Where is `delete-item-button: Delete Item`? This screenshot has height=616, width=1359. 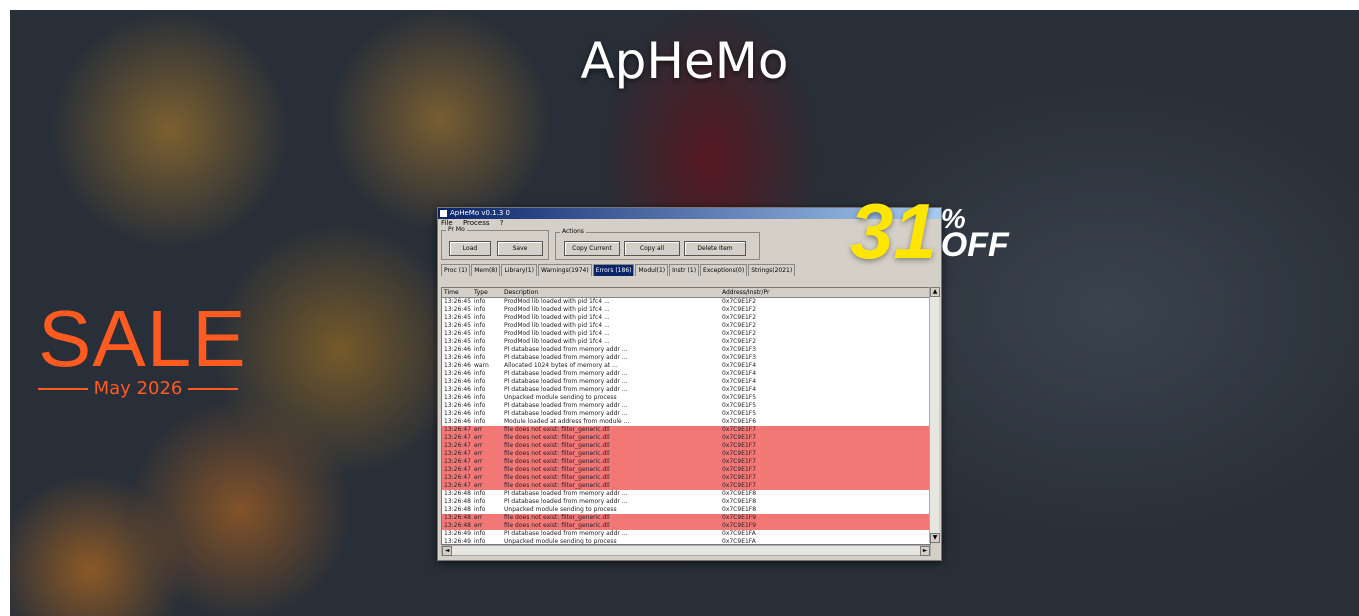 delete-item-button: Delete Item is located at coordinates (715, 248).